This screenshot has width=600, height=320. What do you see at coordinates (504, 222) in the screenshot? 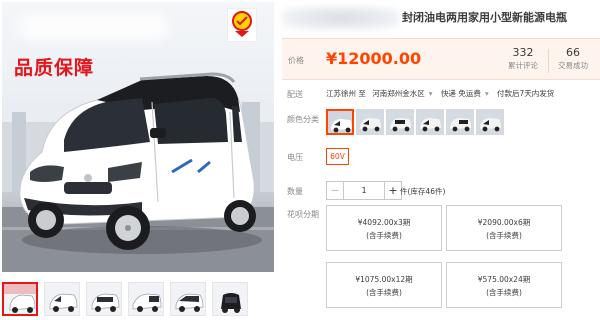
I see `installment-amount: ¥2090.00x6期` at bounding box center [504, 222].